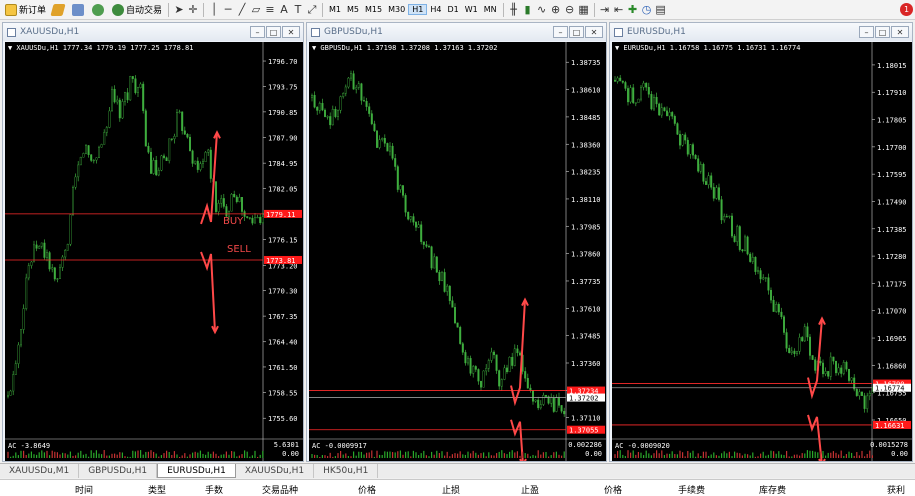 This screenshot has width=915, height=496. What do you see at coordinates (242, 10) in the screenshot?
I see `trend-line-icon: ╱` at bounding box center [242, 10].